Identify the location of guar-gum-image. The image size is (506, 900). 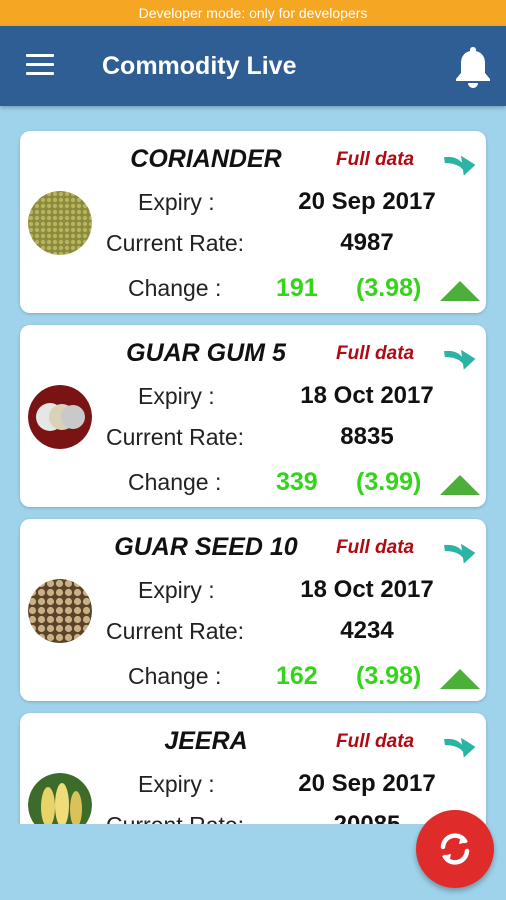
(60, 417).